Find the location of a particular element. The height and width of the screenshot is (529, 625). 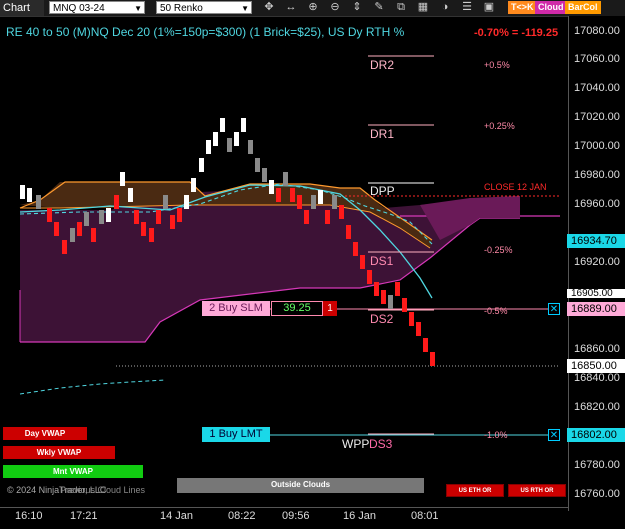

indicators-icon: ⧉ is located at coordinates (401, 7).